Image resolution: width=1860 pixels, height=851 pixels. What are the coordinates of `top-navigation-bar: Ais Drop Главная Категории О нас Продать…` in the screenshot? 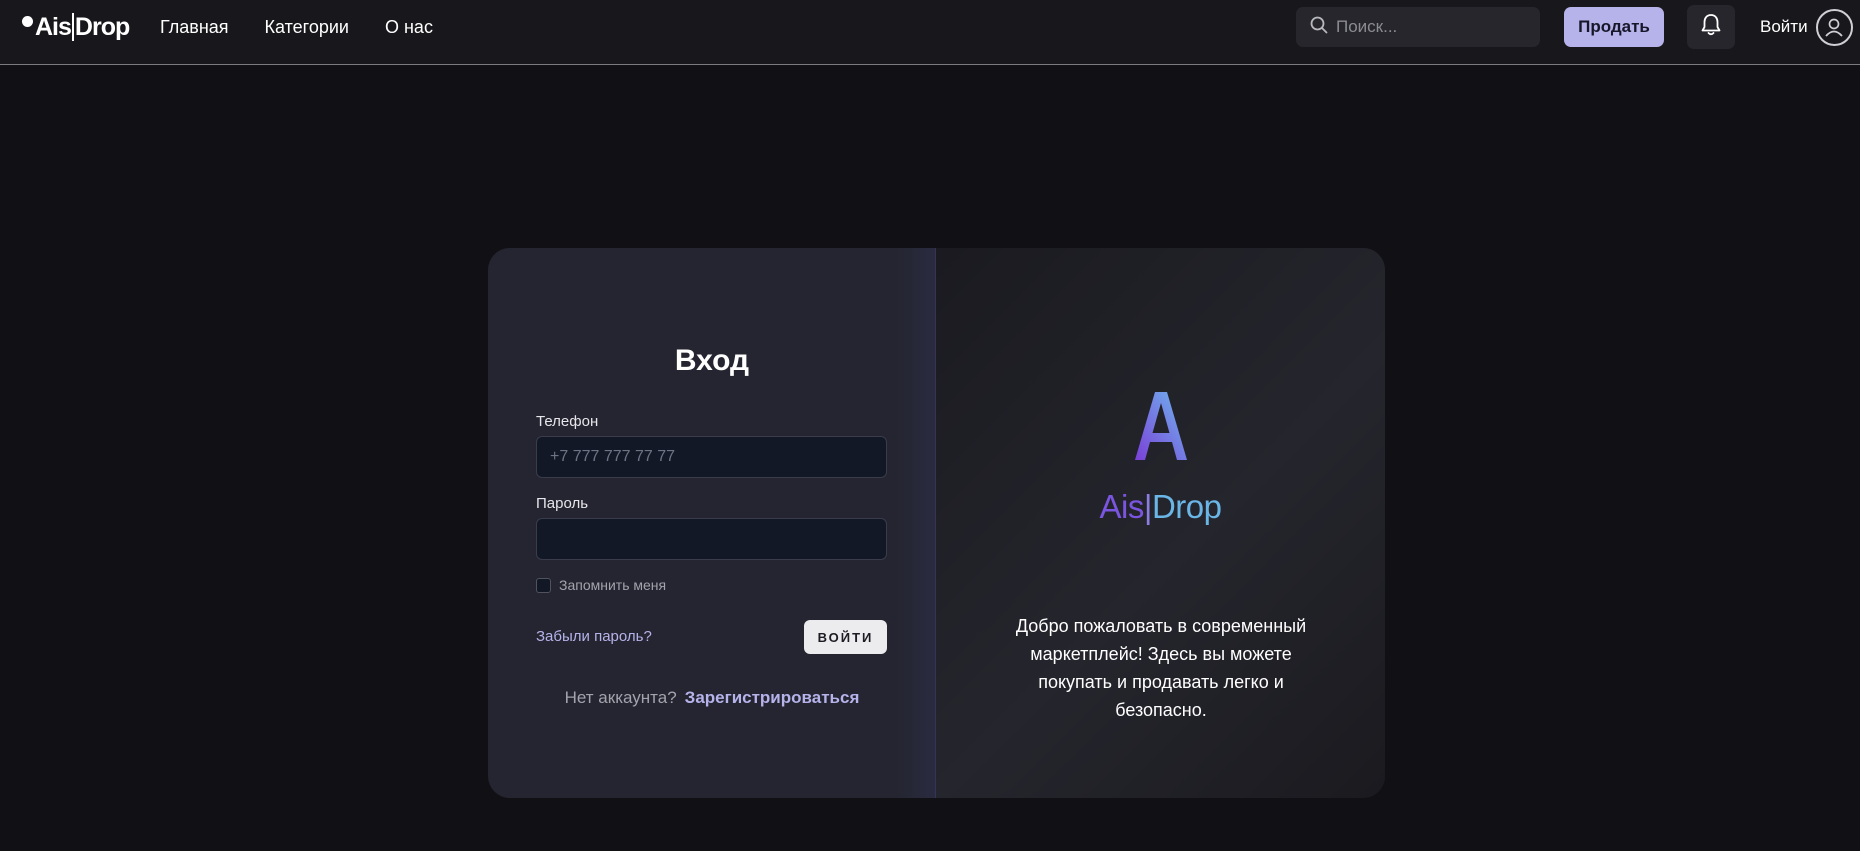 It's located at (930, 32).